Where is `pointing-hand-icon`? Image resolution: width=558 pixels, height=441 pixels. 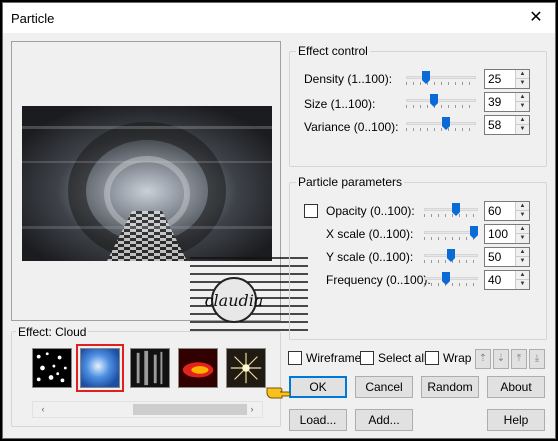 pointing-hand-icon is located at coordinates (278, 393).